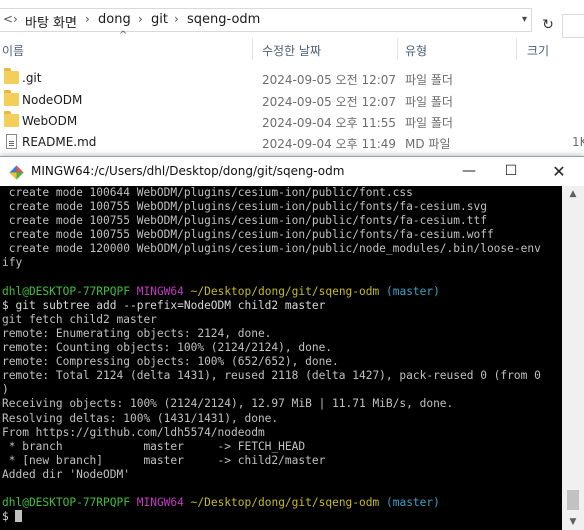  I want to click on terminal-cursor, so click(19, 516).